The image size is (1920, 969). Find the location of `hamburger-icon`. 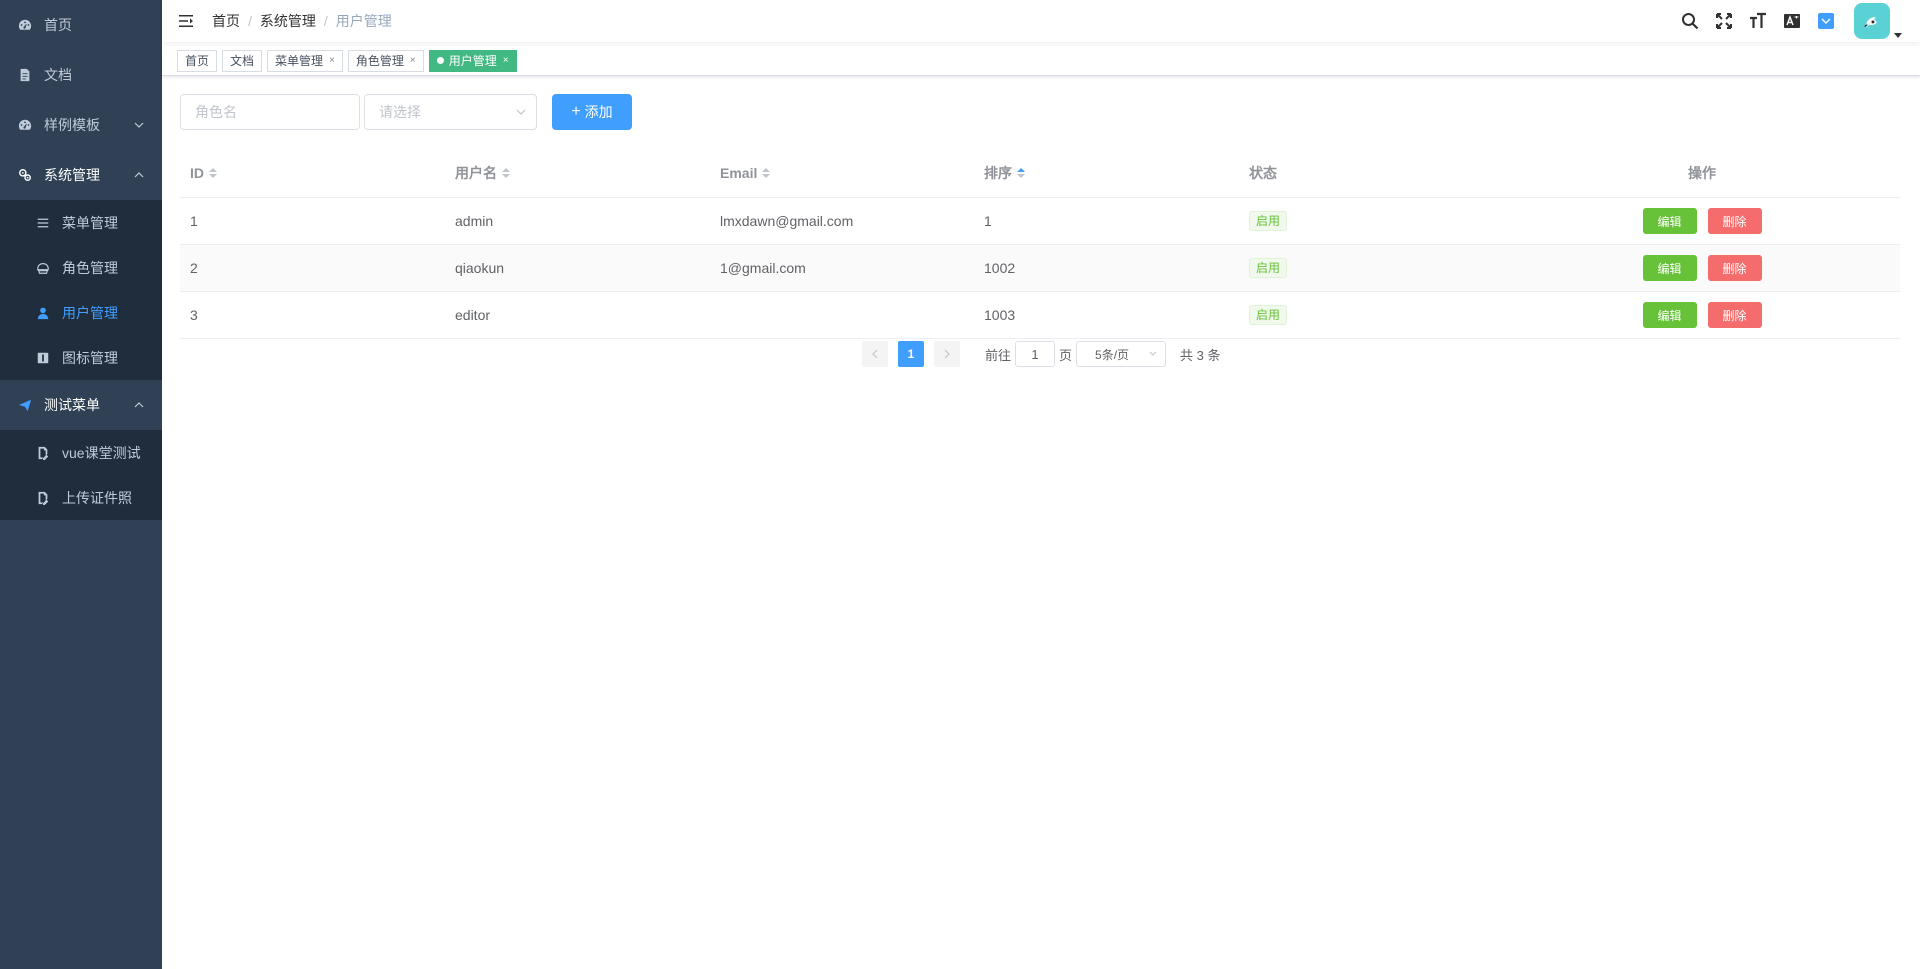

hamburger-icon is located at coordinates (186, 21).